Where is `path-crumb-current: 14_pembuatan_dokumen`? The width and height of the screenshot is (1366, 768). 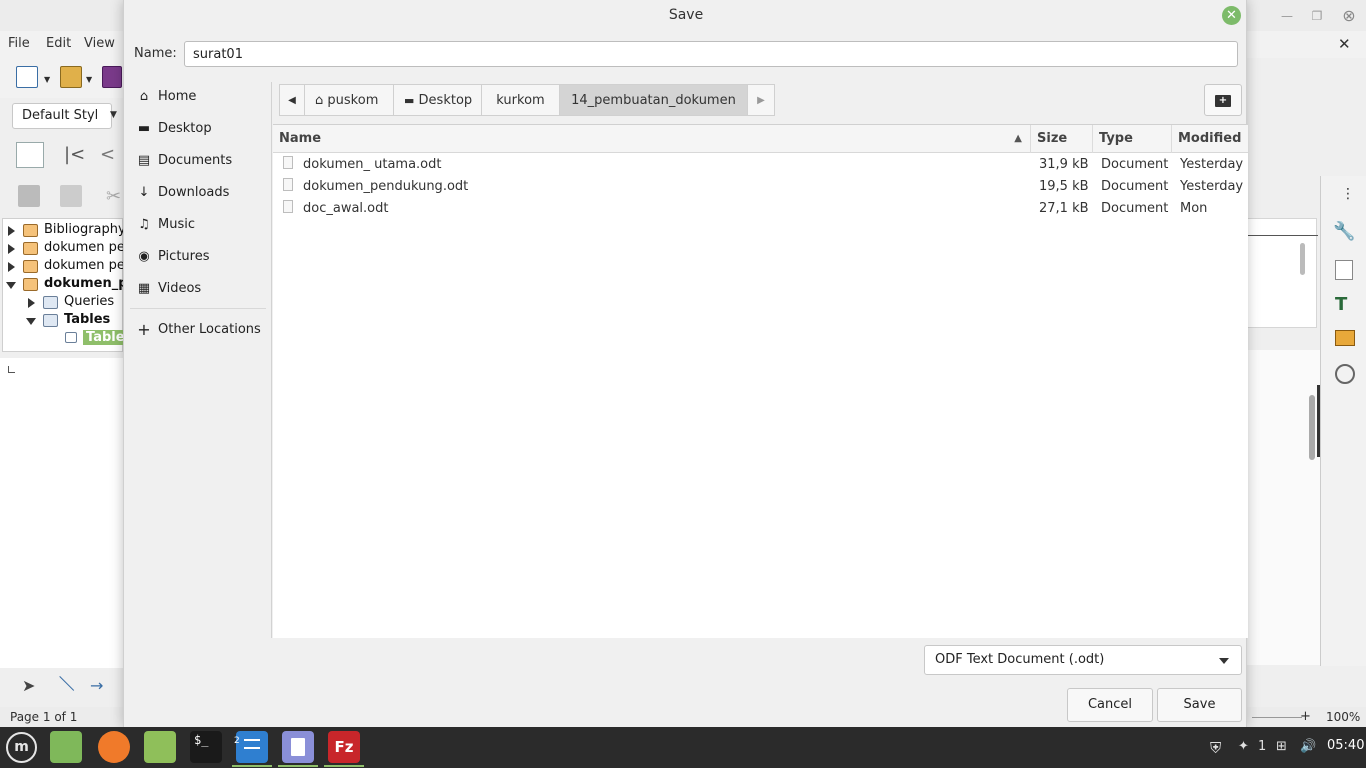 path-crumb-current: 14_pembuatan_dokumen is located at coordinates (653, 100).